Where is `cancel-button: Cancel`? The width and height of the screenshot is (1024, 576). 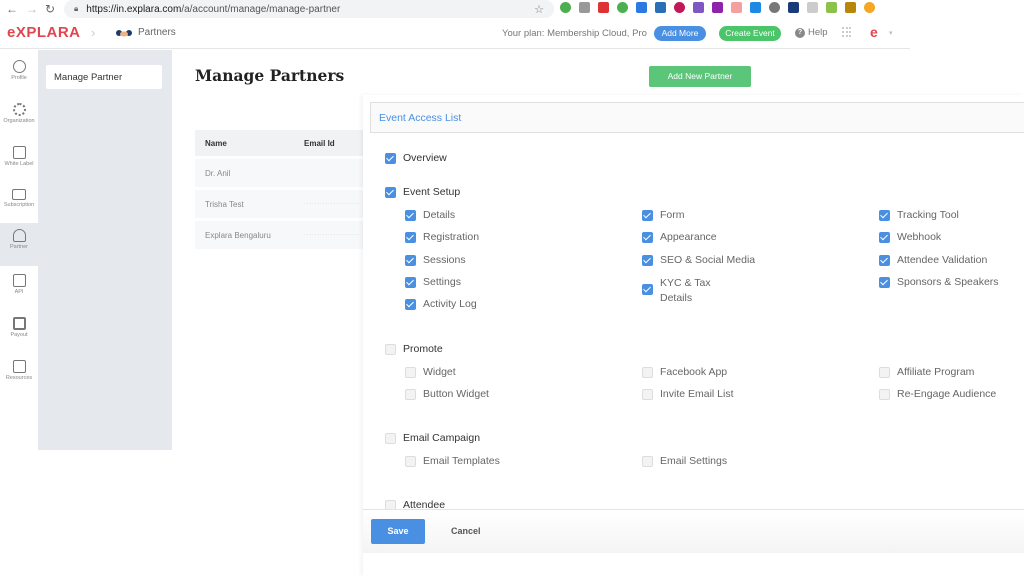
cancel-button: Cancel is located at coordinates (466, 531).